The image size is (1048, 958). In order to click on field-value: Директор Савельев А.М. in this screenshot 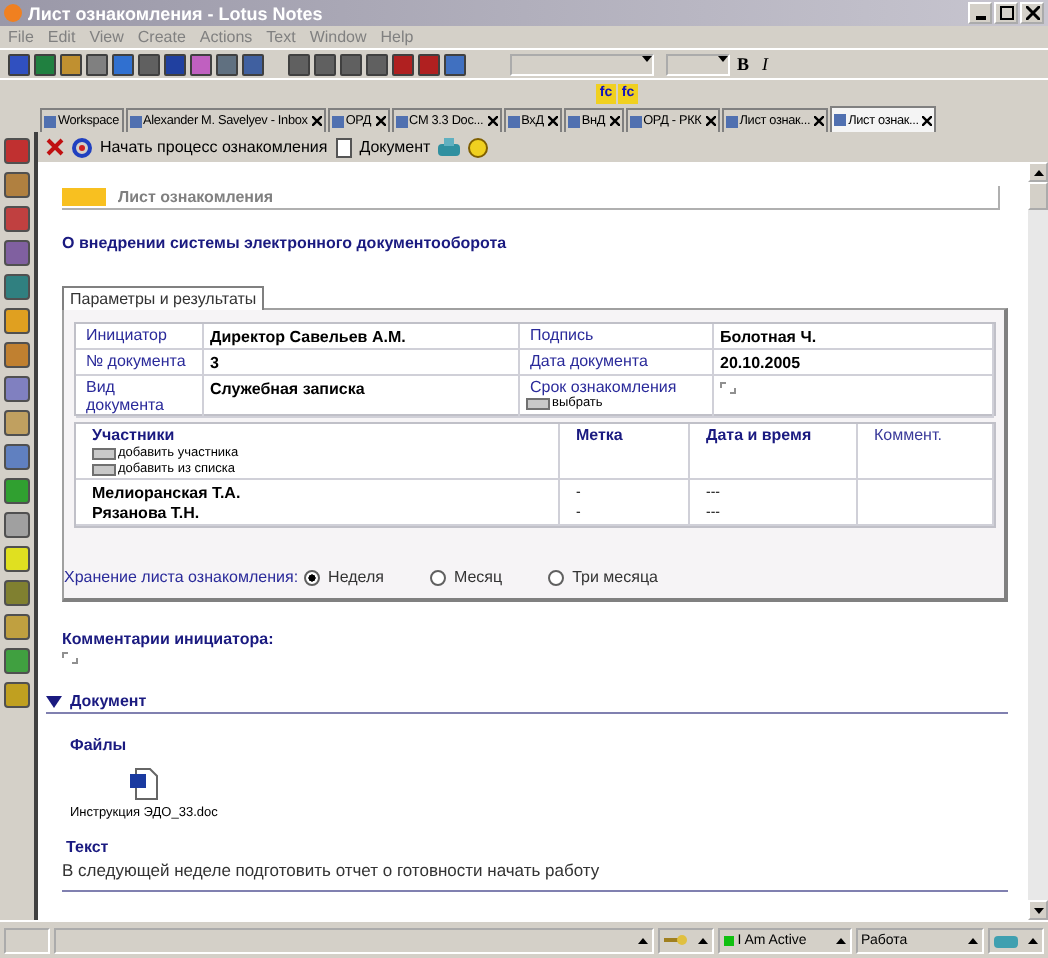, I will do `click(308, 337)`.